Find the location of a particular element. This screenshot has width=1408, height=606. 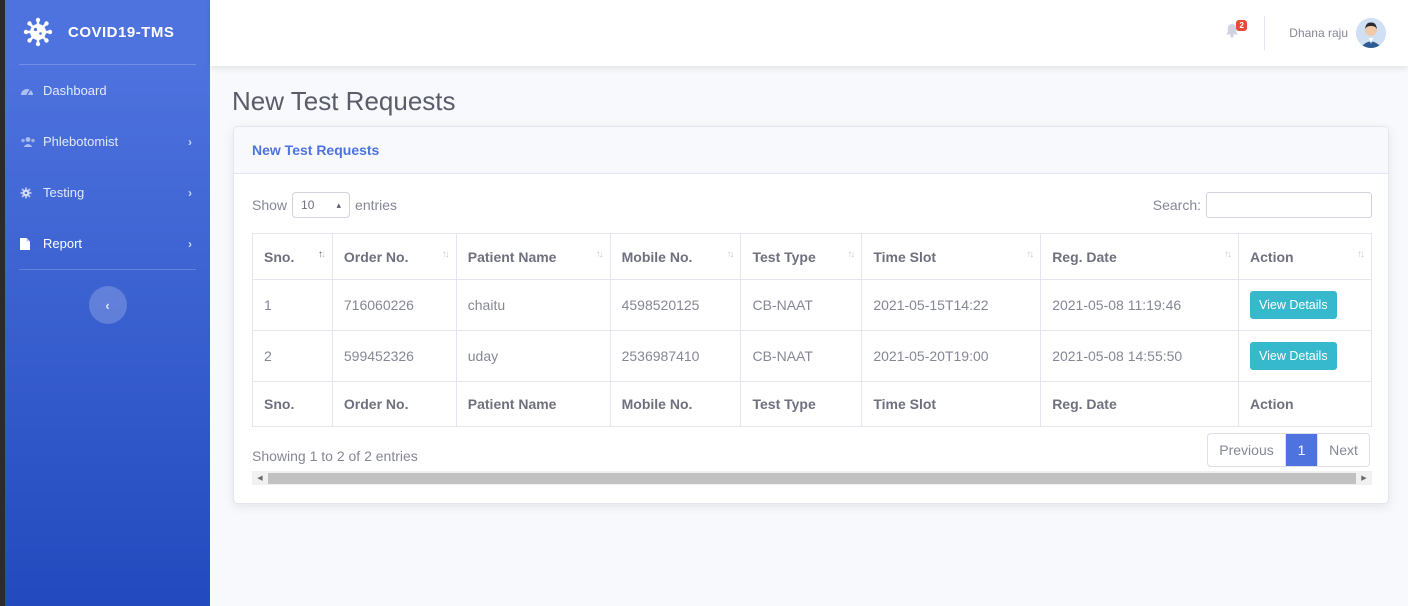

sidebar-brand: COVID19-TMS is located at coordinates (107, 32).